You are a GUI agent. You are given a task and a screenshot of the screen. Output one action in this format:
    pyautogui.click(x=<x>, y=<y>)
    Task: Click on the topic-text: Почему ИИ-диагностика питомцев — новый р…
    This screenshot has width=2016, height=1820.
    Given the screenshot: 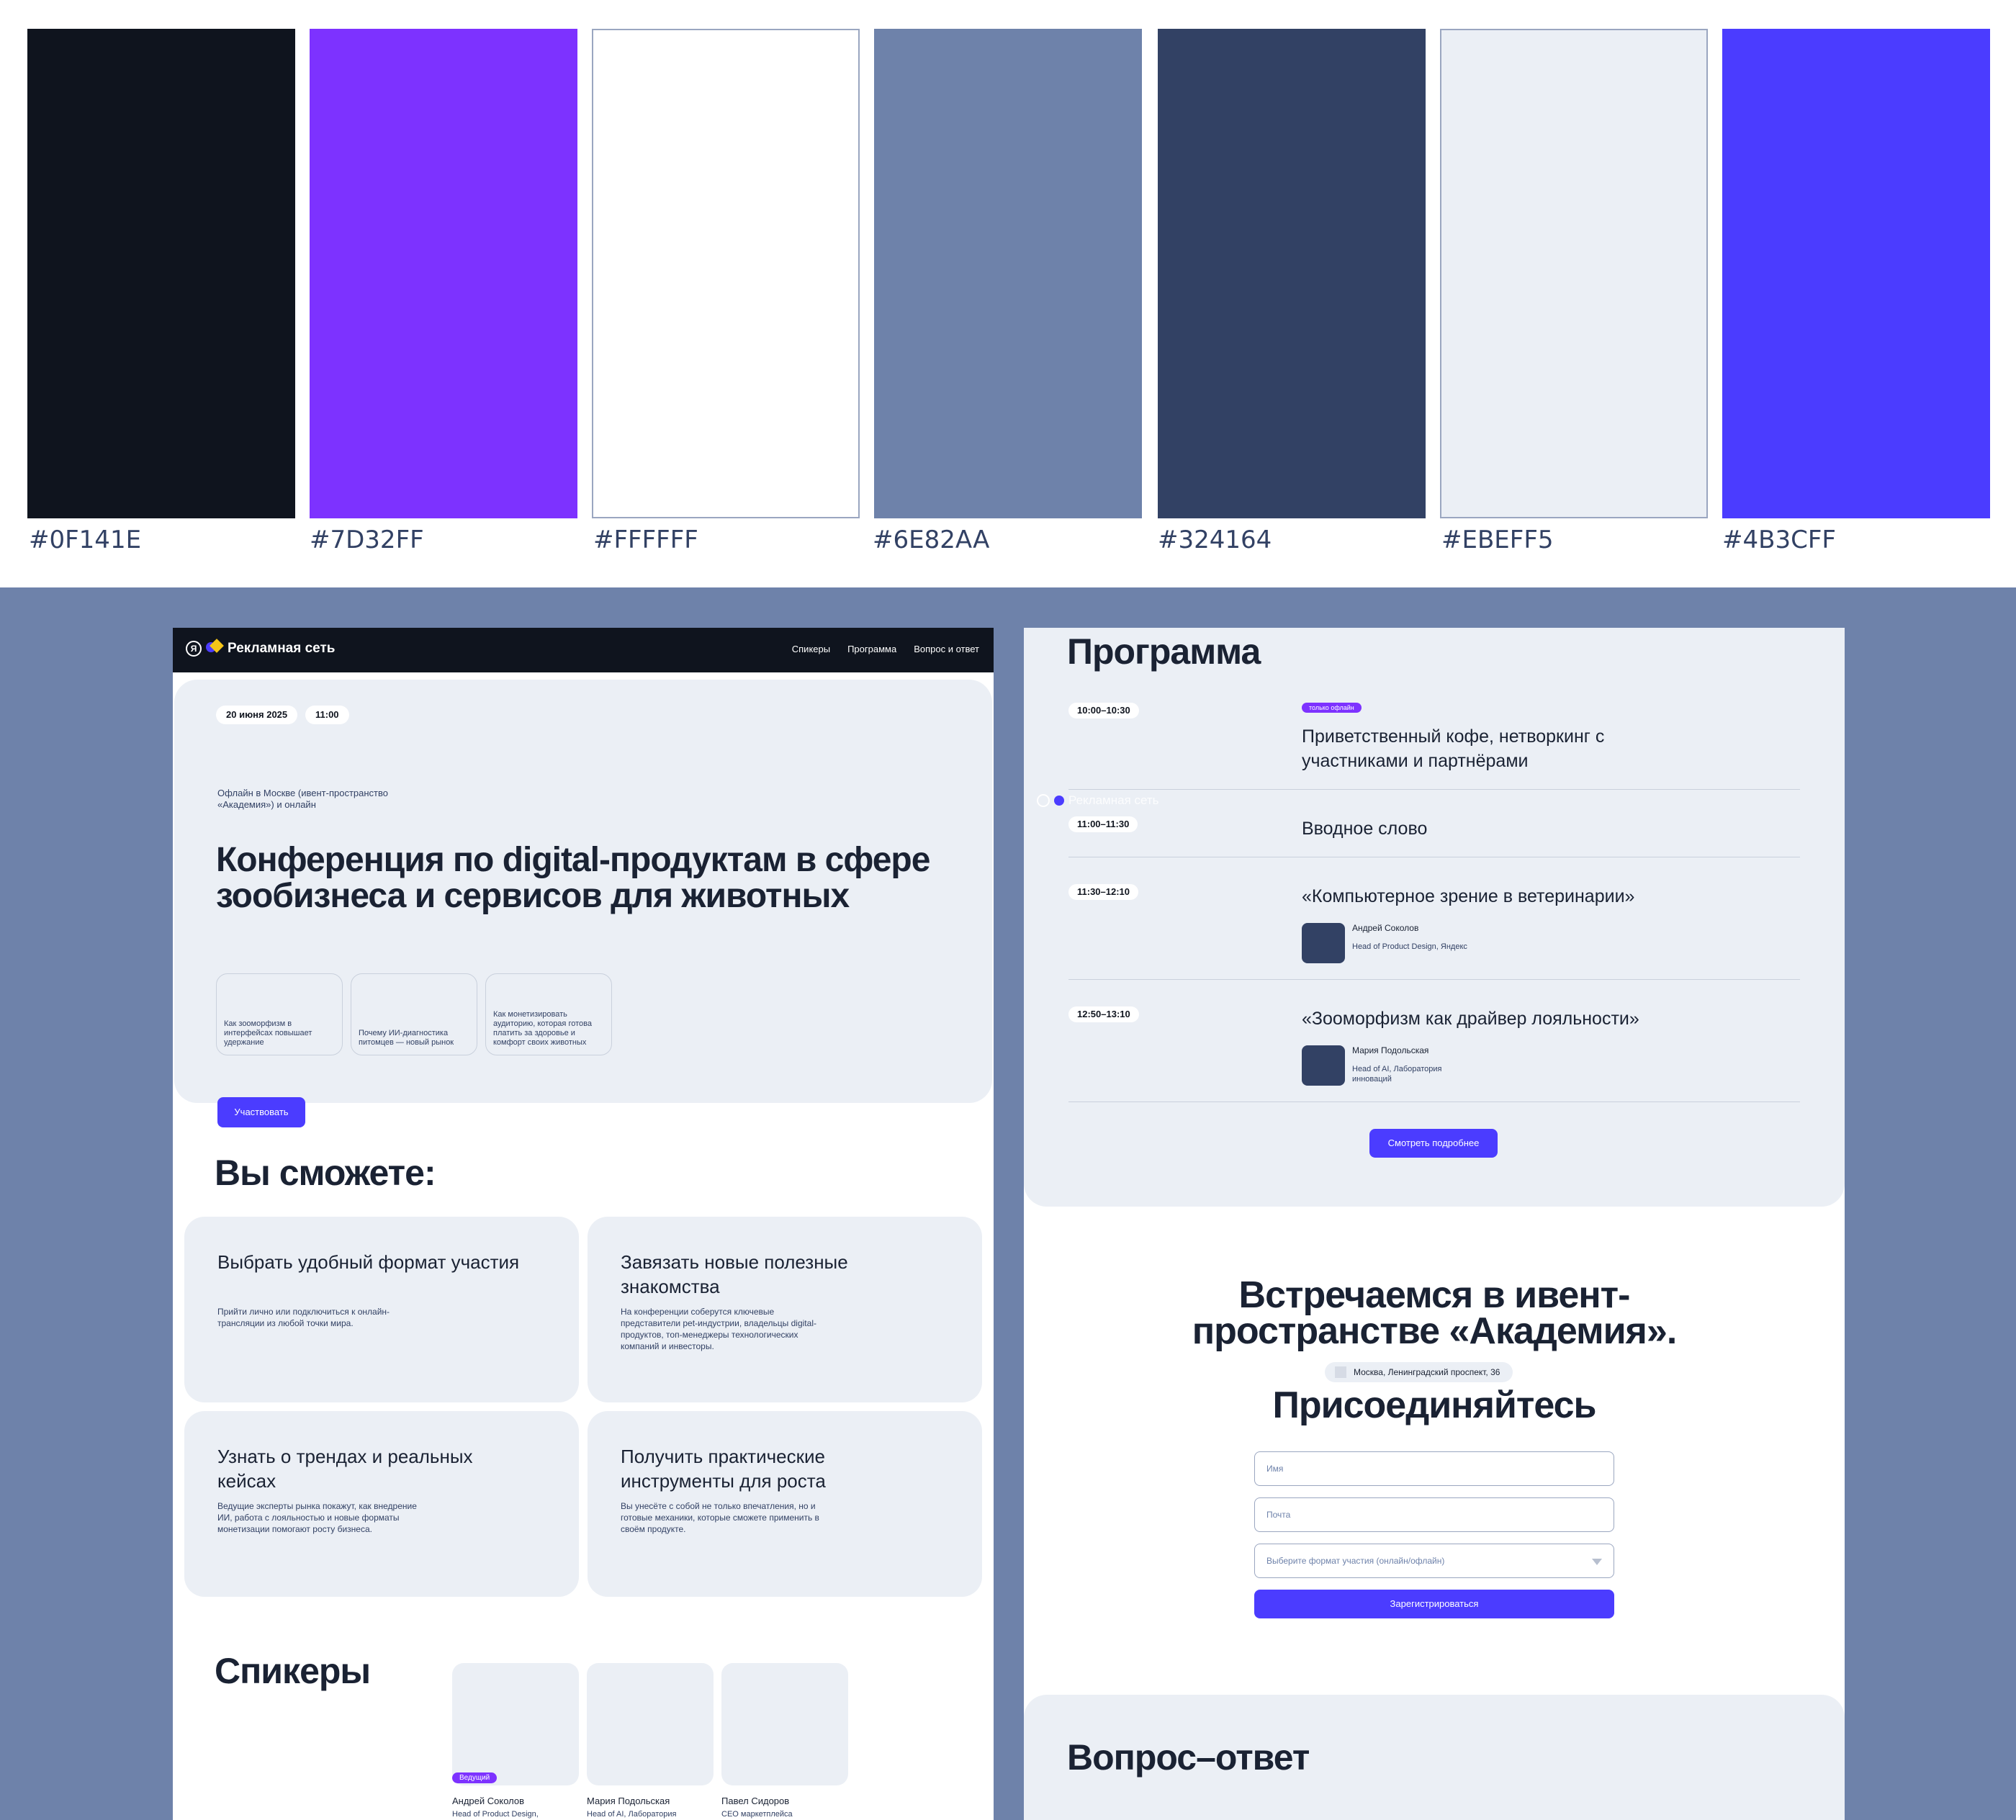 What is the action you would take?
    pyautogui.click(x=406, y=1038)
    